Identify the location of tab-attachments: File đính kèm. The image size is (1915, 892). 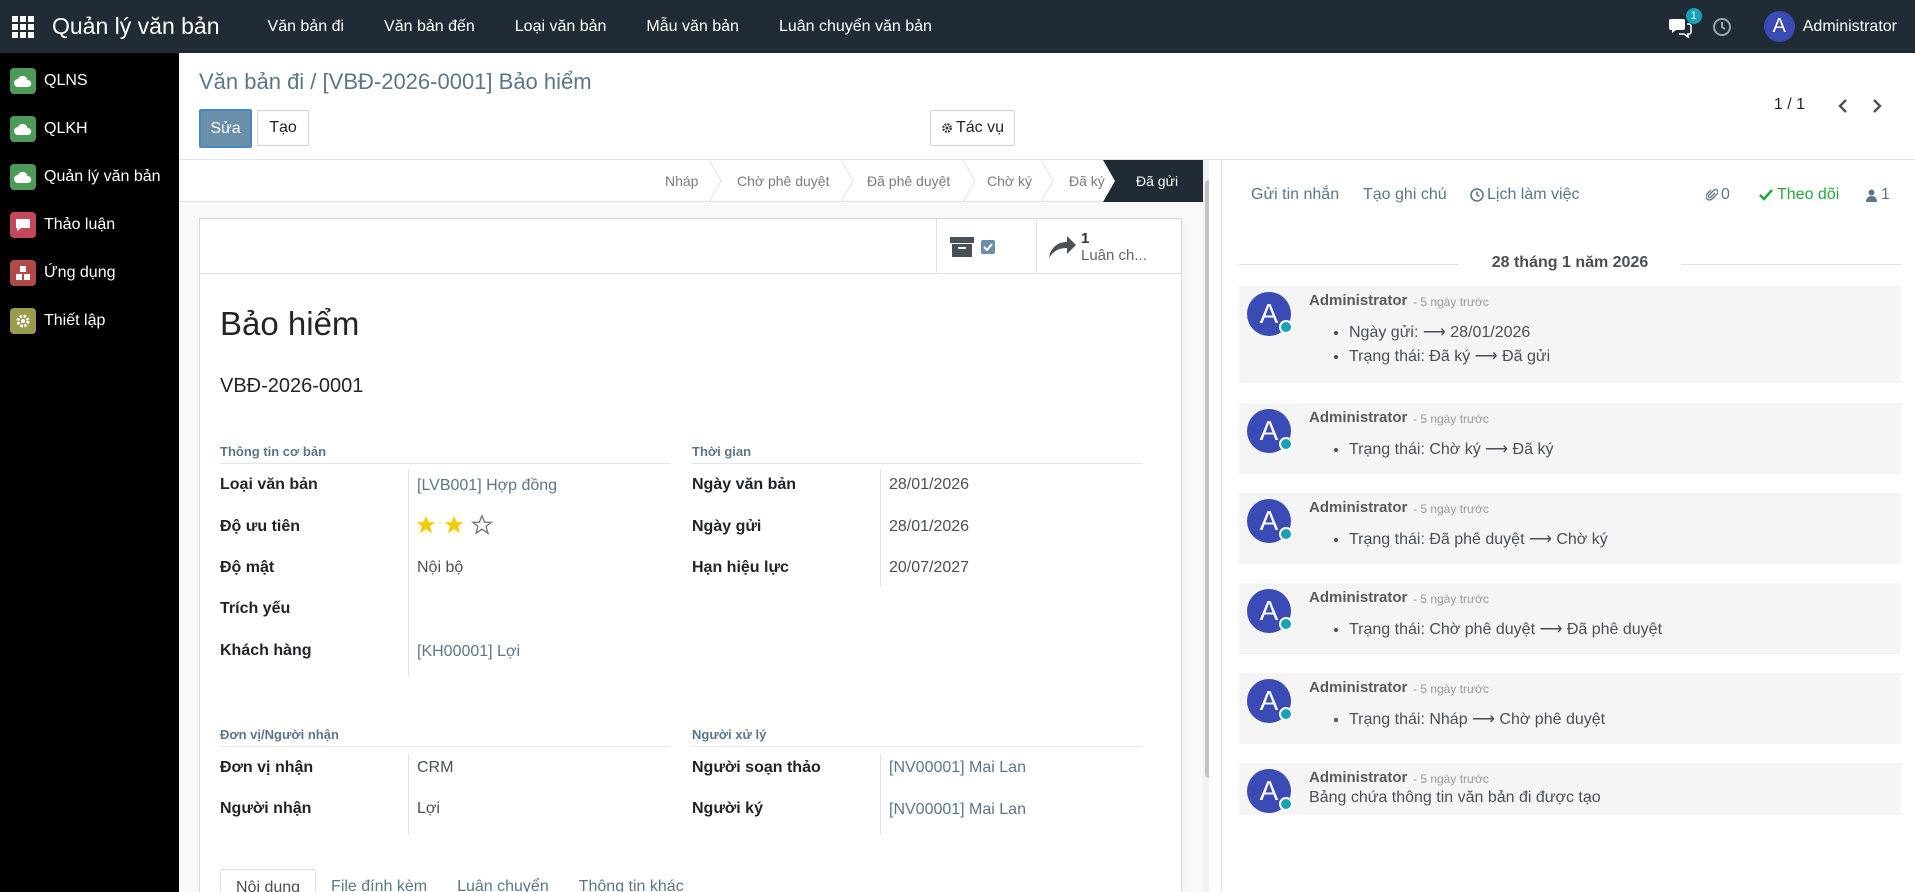
(379, 880).